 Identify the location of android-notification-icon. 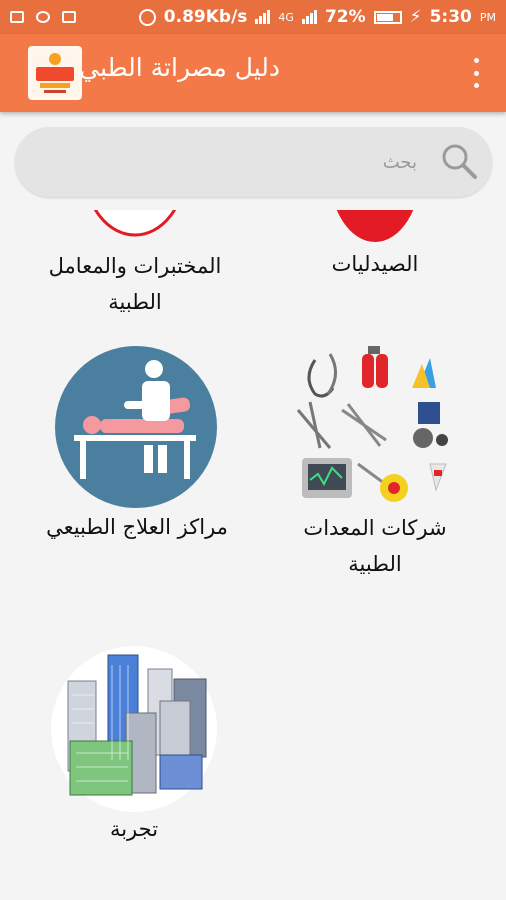
(43, 17).